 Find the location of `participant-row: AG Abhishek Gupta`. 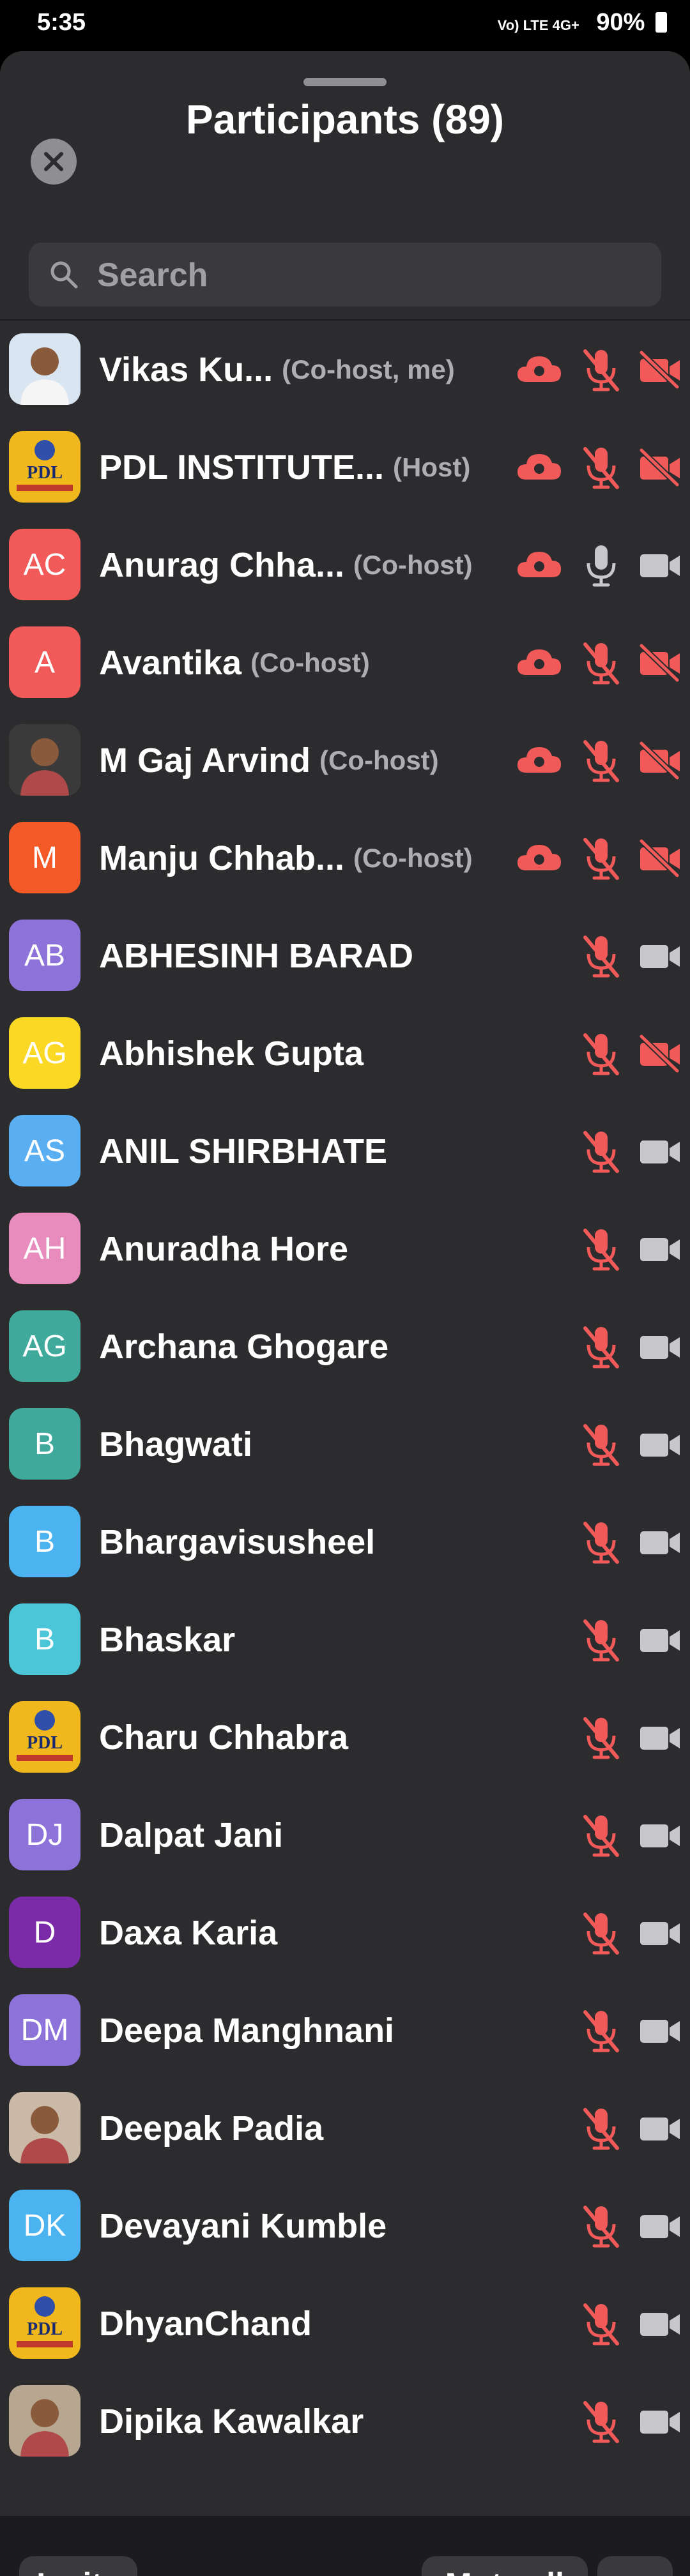

participant-row: AG Abhishek Gupta is located at coordinates (345, 1053).